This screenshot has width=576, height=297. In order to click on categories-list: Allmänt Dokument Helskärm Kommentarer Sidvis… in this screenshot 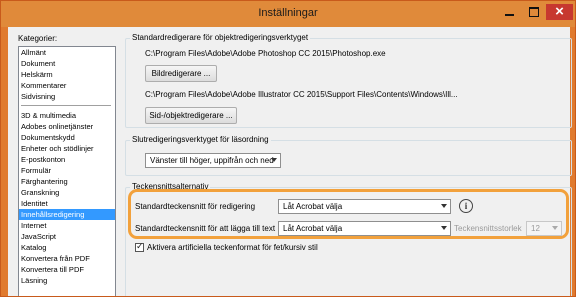, I will do `click(67, 171)`.